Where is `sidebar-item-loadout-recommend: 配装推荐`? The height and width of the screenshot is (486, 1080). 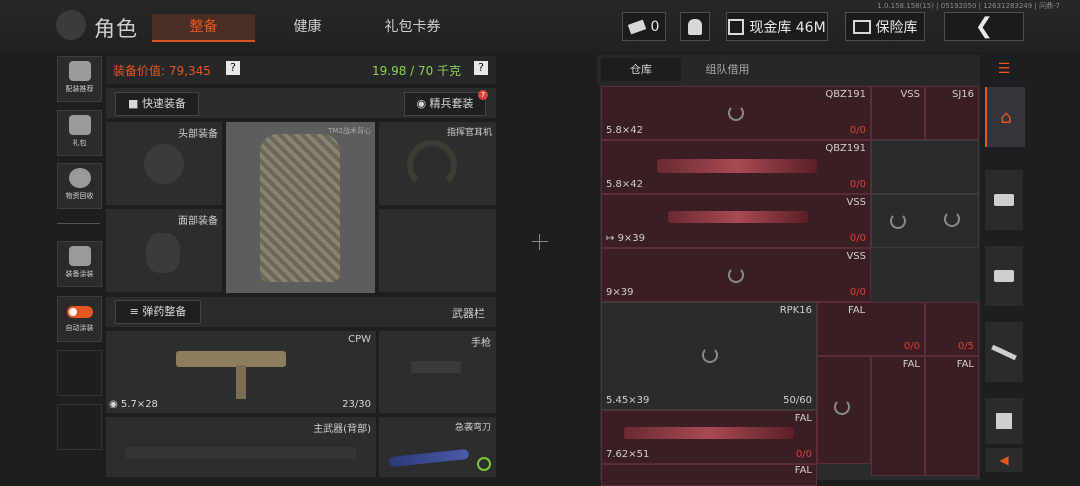
sidebar-item-loadout-recommend: 配装推荐 is located at coordinates (79, 79).